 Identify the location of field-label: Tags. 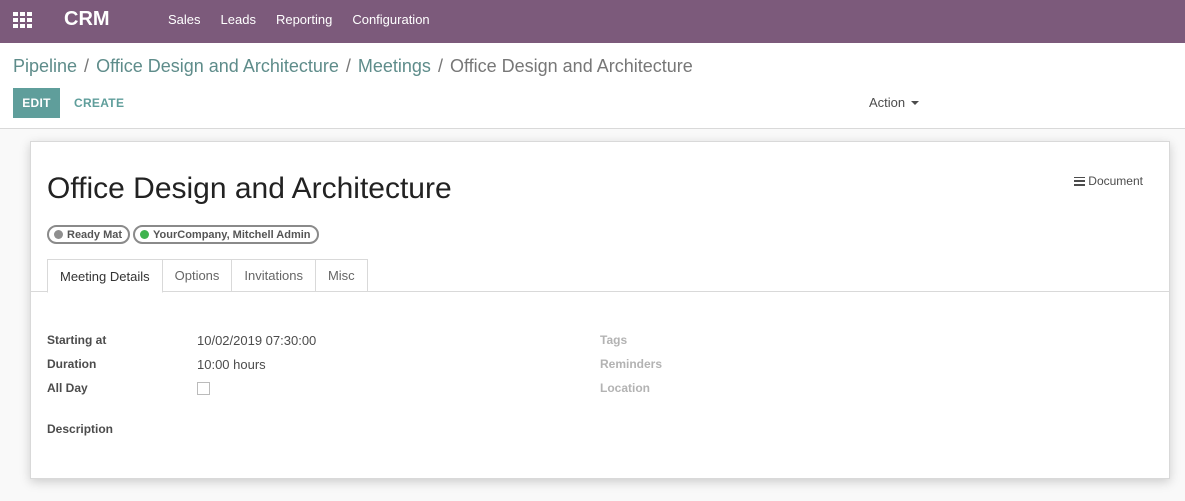
(614, 340).